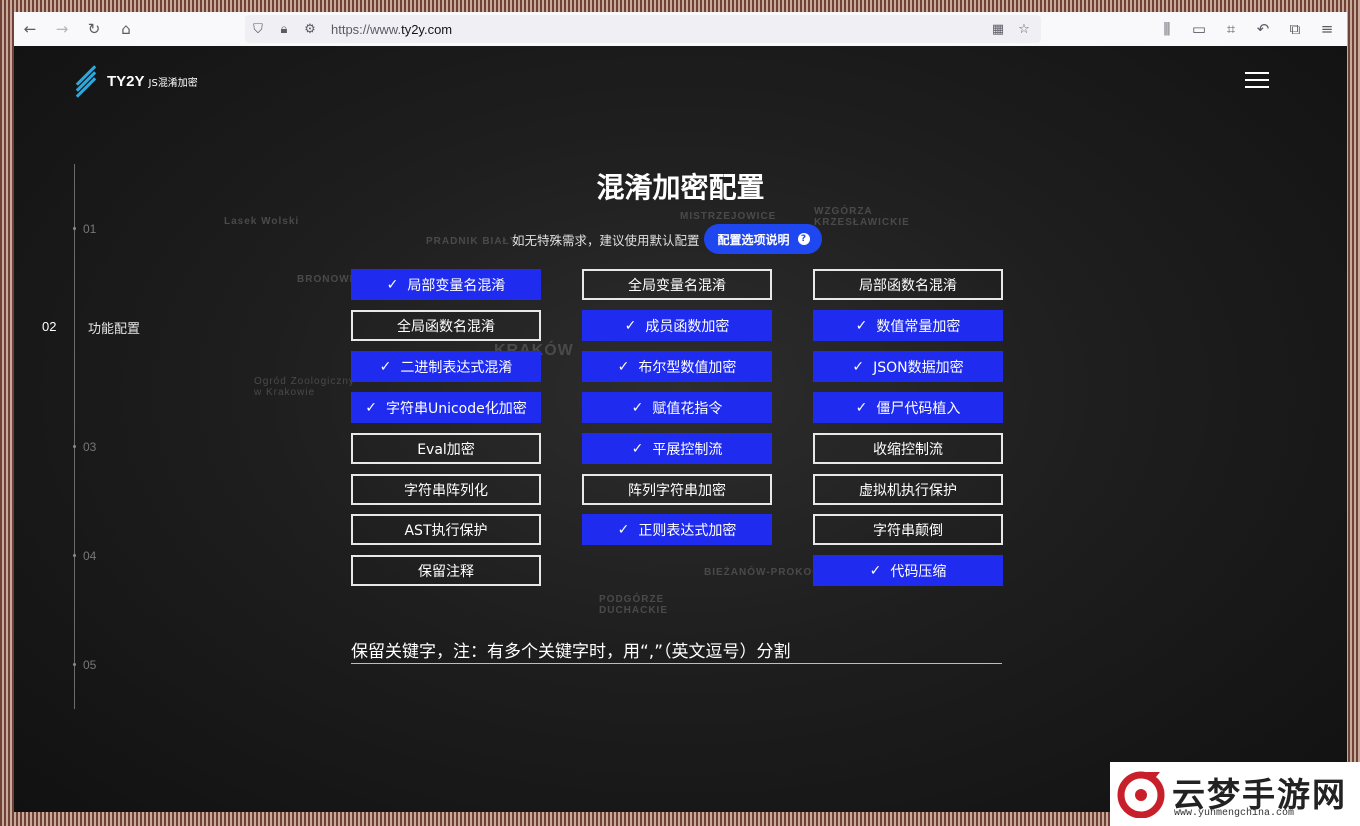 The image size is (1360, 826). Describe the element at coordinates (677, 407) in the screenshot. I see `option-toggle: ✓ 赋值花指令` at that location.